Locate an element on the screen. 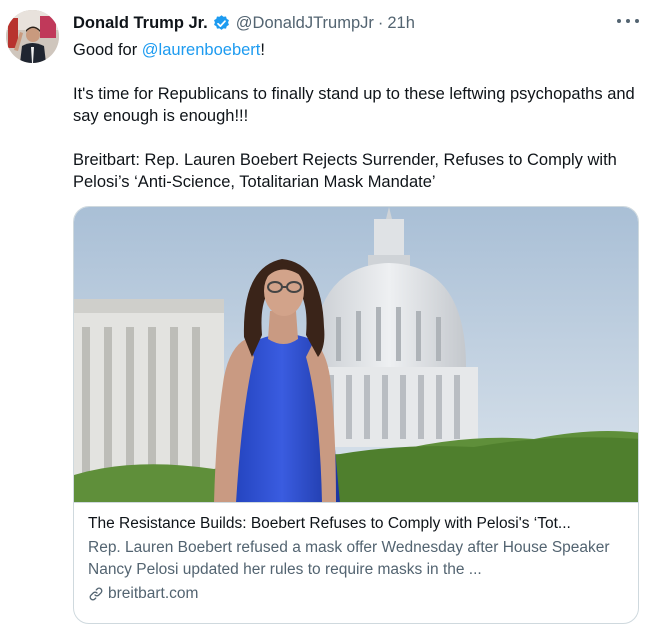  card-domain: breitbart.com is located at coordinates (358, 594).